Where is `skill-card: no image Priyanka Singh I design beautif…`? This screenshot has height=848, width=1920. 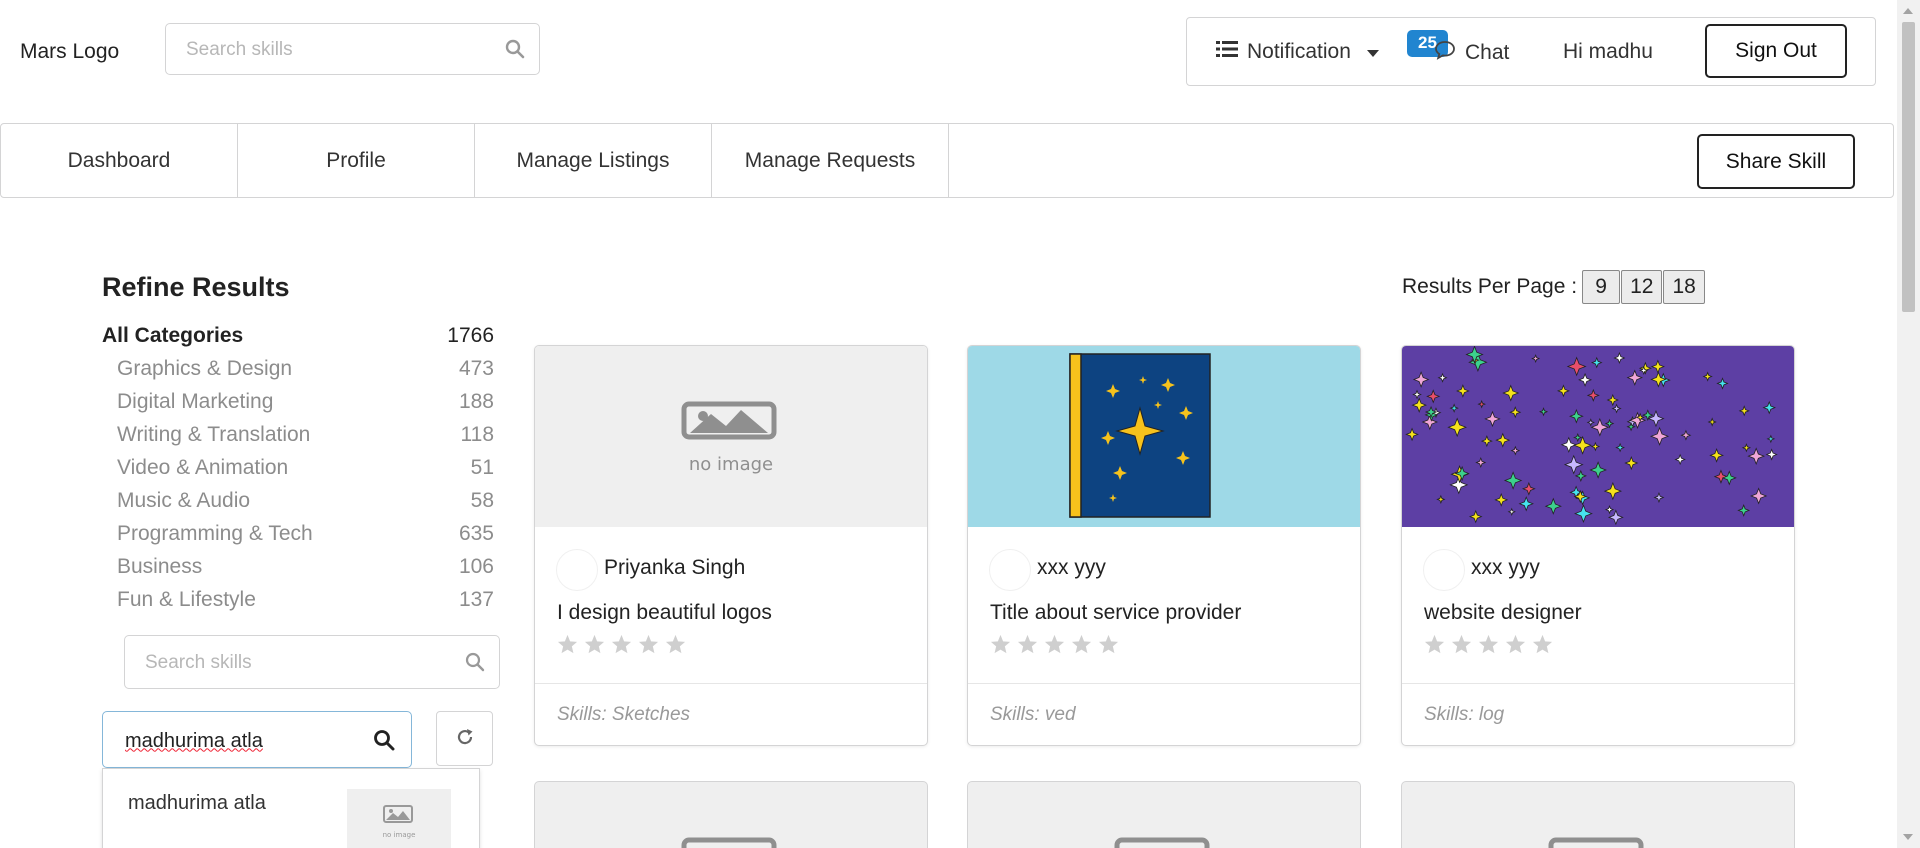
skill-card: no image Priyanka Singh I design beautif… is located at coordinates (731, 545).